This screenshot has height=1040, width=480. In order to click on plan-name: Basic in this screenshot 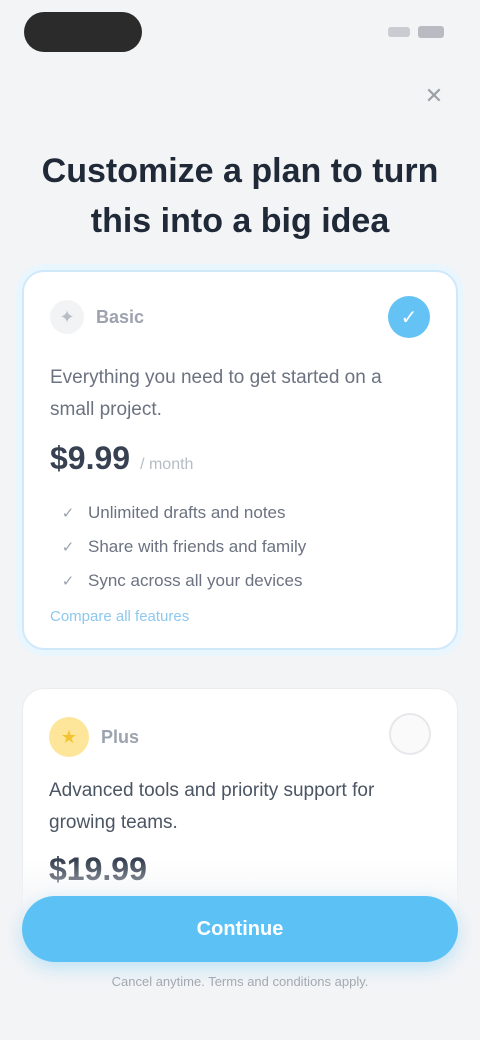, I will do `click(120, 316)`.